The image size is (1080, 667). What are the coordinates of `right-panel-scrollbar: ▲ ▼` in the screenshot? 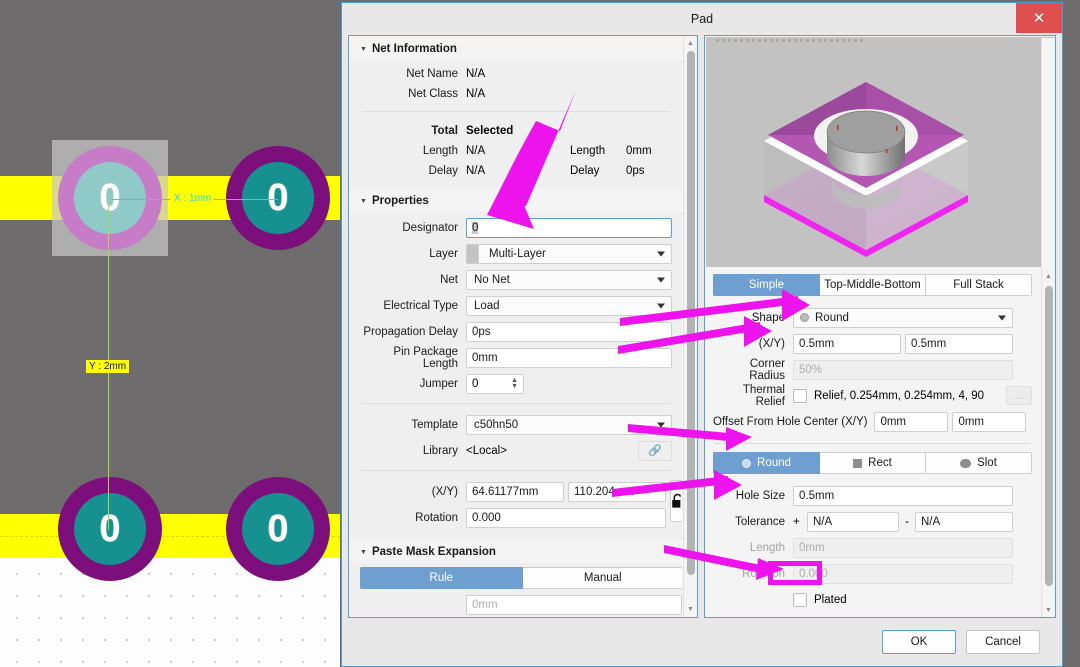 It's located at (1047, 327).